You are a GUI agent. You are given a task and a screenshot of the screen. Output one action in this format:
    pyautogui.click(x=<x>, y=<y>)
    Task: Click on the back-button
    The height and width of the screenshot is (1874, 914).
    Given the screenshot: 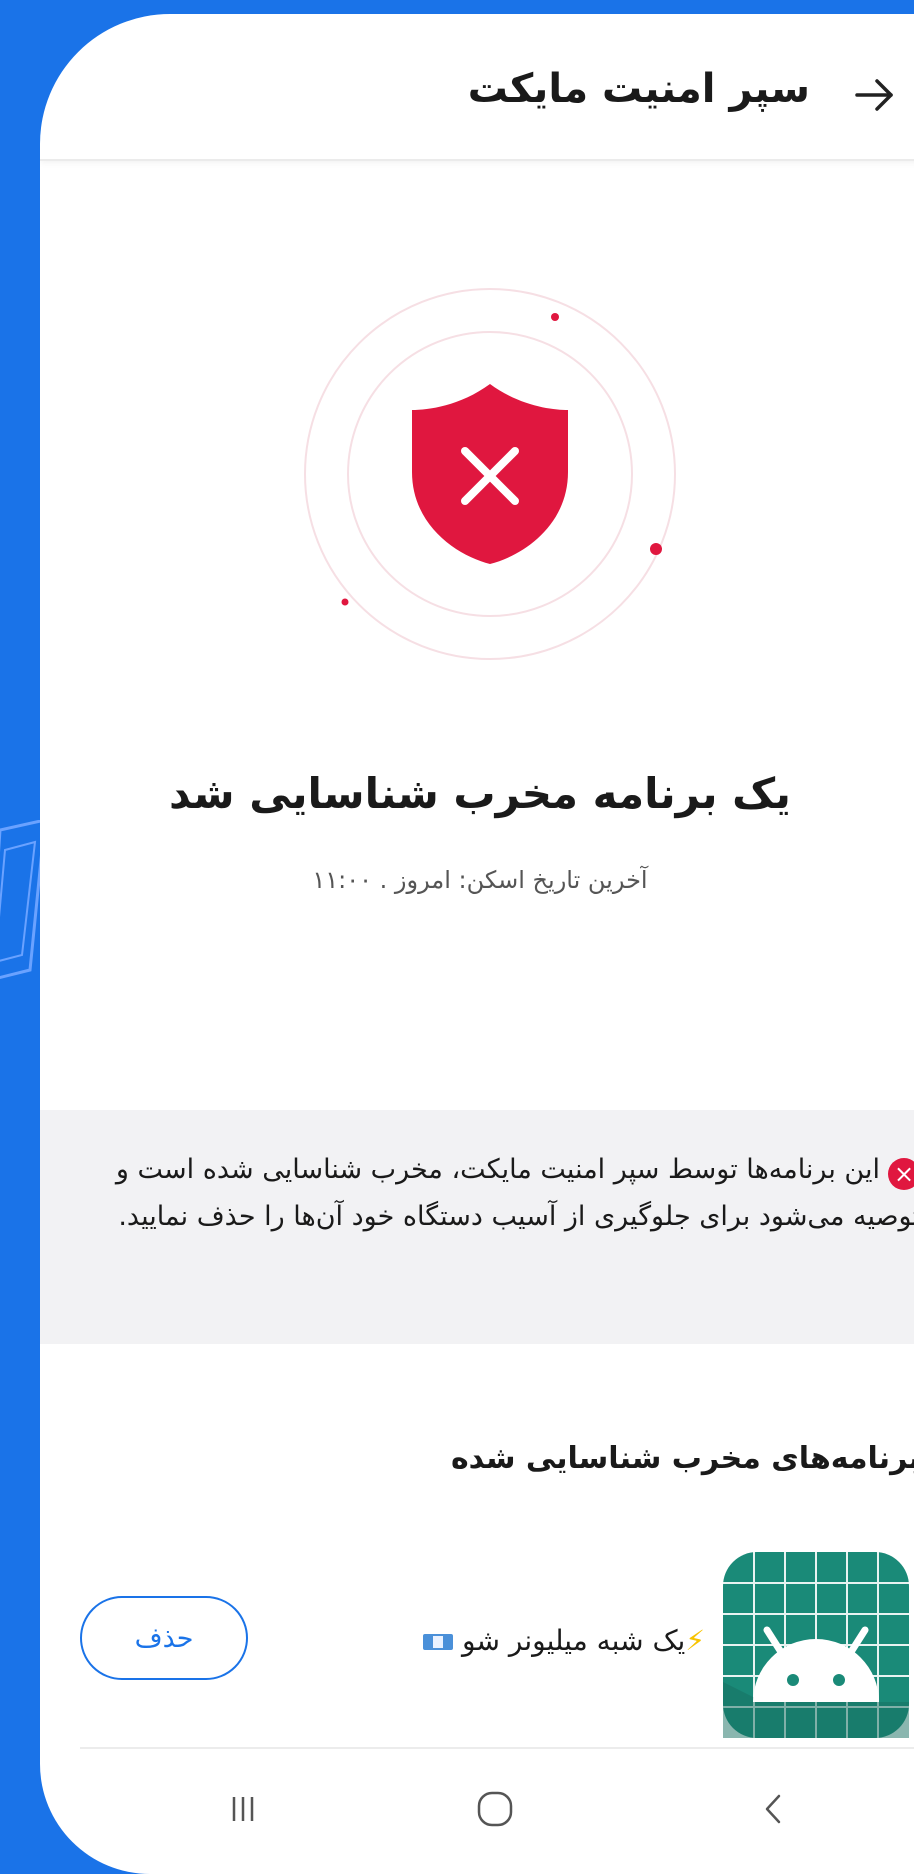 What is the action you would take?
    pyautogui.click(x=875, y=95)
    